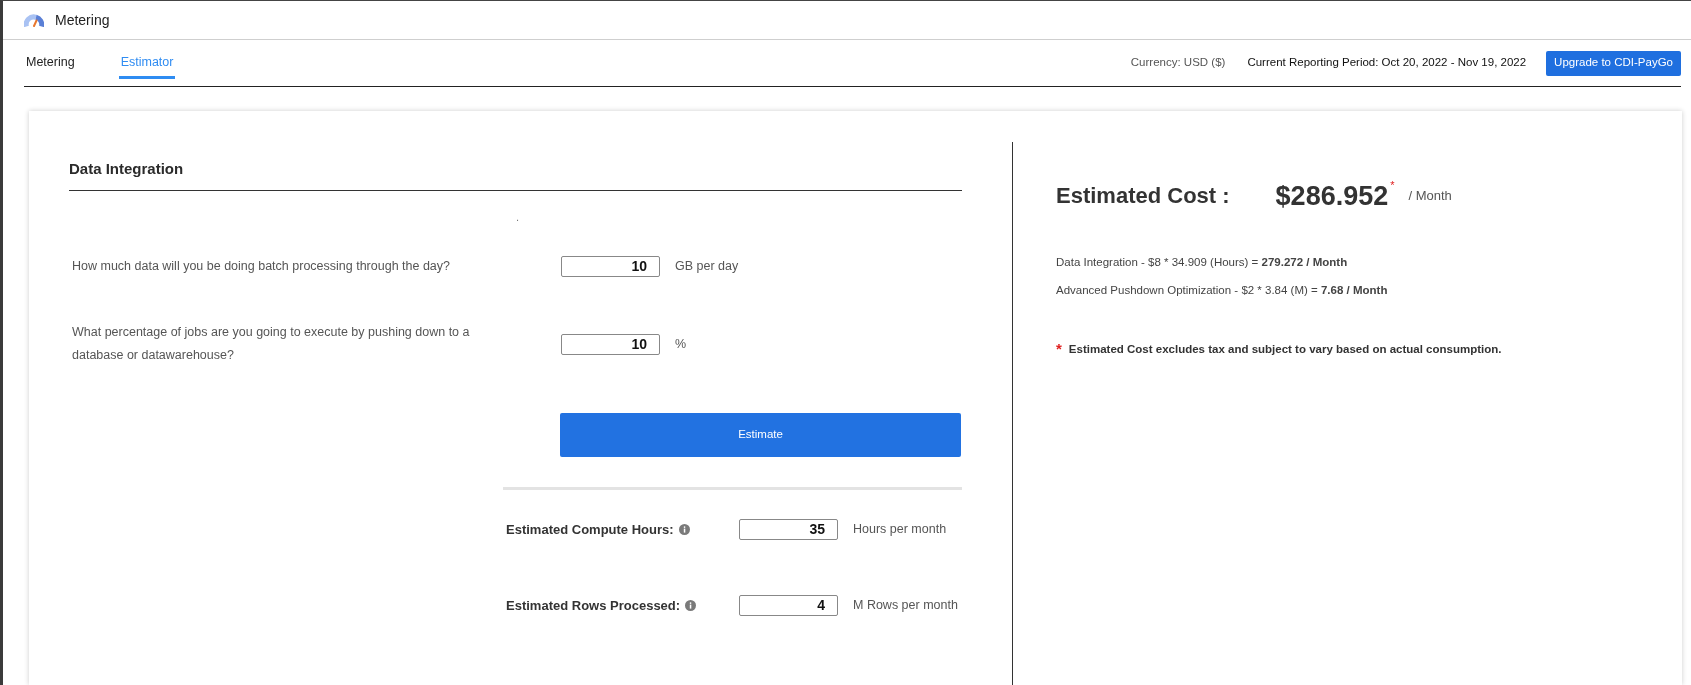  What do you see at coordinates (1387, 63) in the screenshot?
I see `reporting-period-label: Current Reporting Period: Oct 20, 2022 - Nov 19, 2022` at bounding box center [1387, 63].